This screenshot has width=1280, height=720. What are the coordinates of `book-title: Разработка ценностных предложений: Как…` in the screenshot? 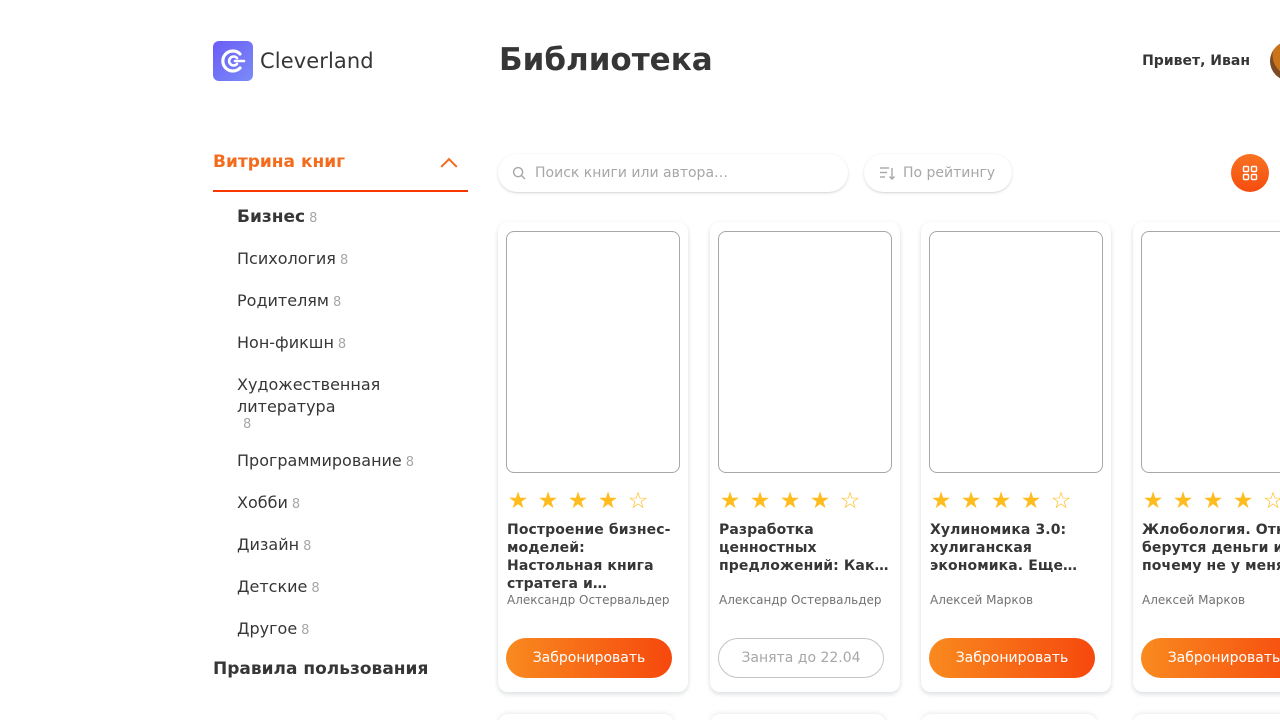 It's located at (804, 548).